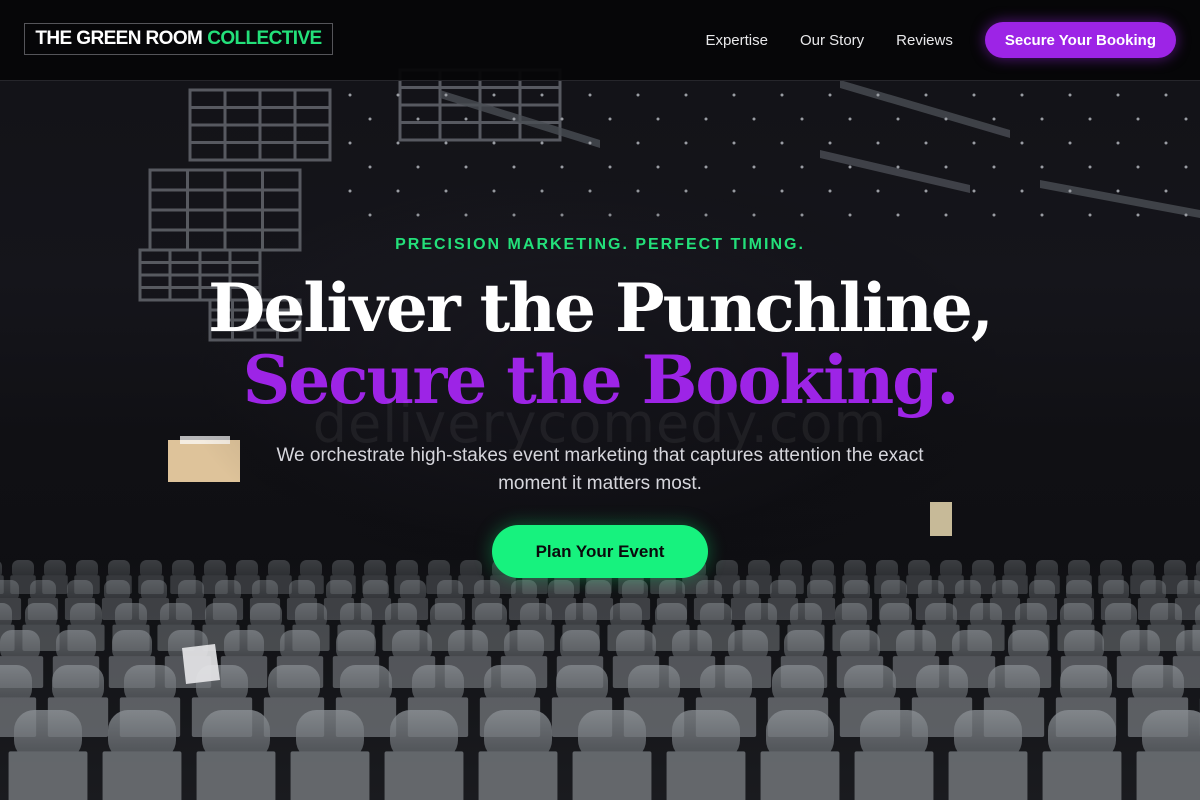  I want to click on brand-logo: THE GREEN ROOM COLLECTIVE, so click(178, 39).